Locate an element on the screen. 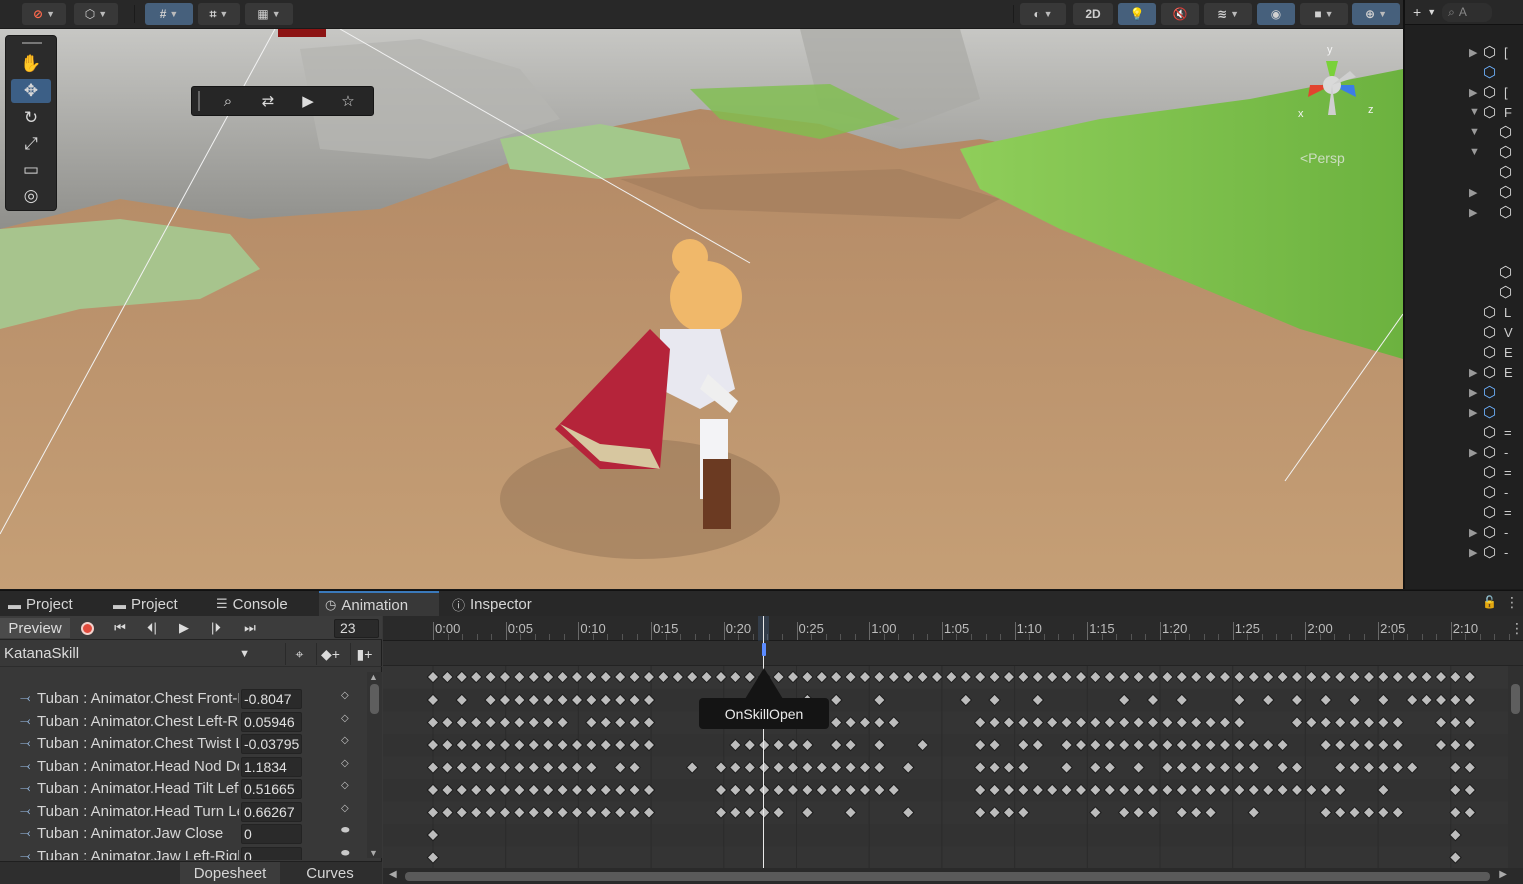 The width and height of the screenshot is (1523, 884). grid-snap-button: # ▼ is located at coordinates (169, 14).